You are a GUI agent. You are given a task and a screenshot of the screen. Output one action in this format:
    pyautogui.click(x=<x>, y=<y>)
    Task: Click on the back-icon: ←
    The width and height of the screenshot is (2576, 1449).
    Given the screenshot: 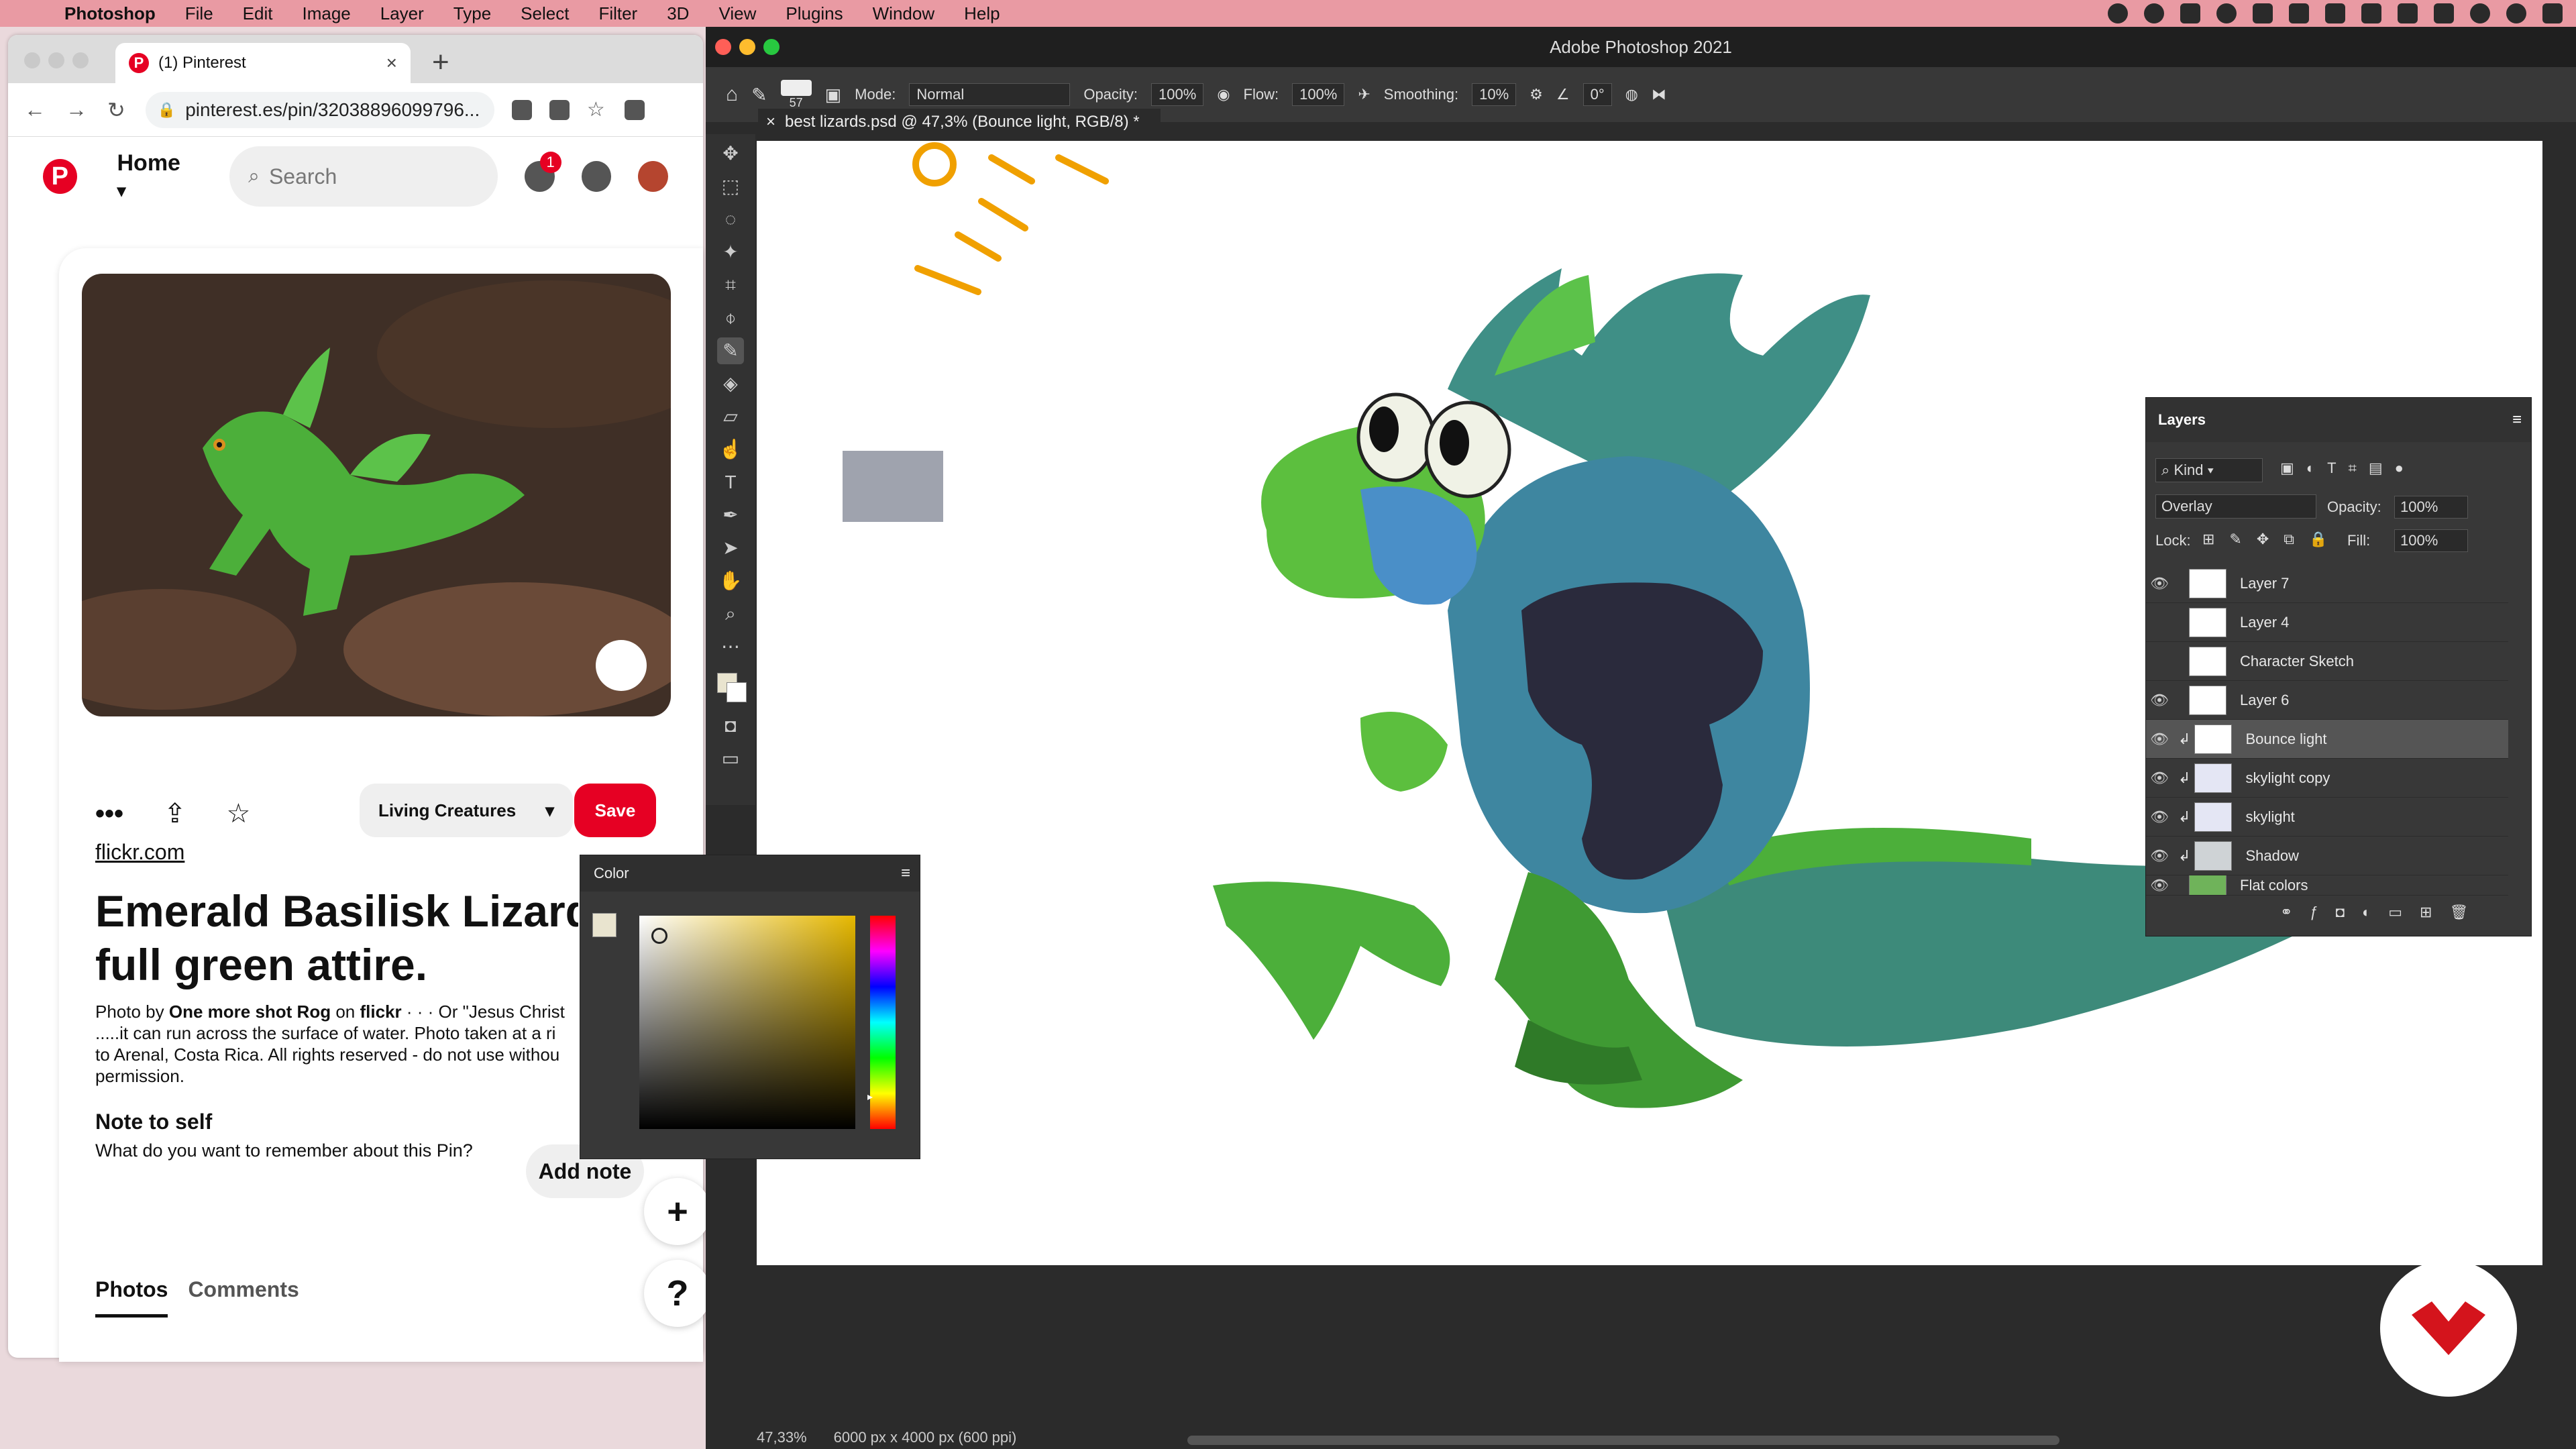 What is the action you would take?
    pyautogui.click(x=35, y=109)
    